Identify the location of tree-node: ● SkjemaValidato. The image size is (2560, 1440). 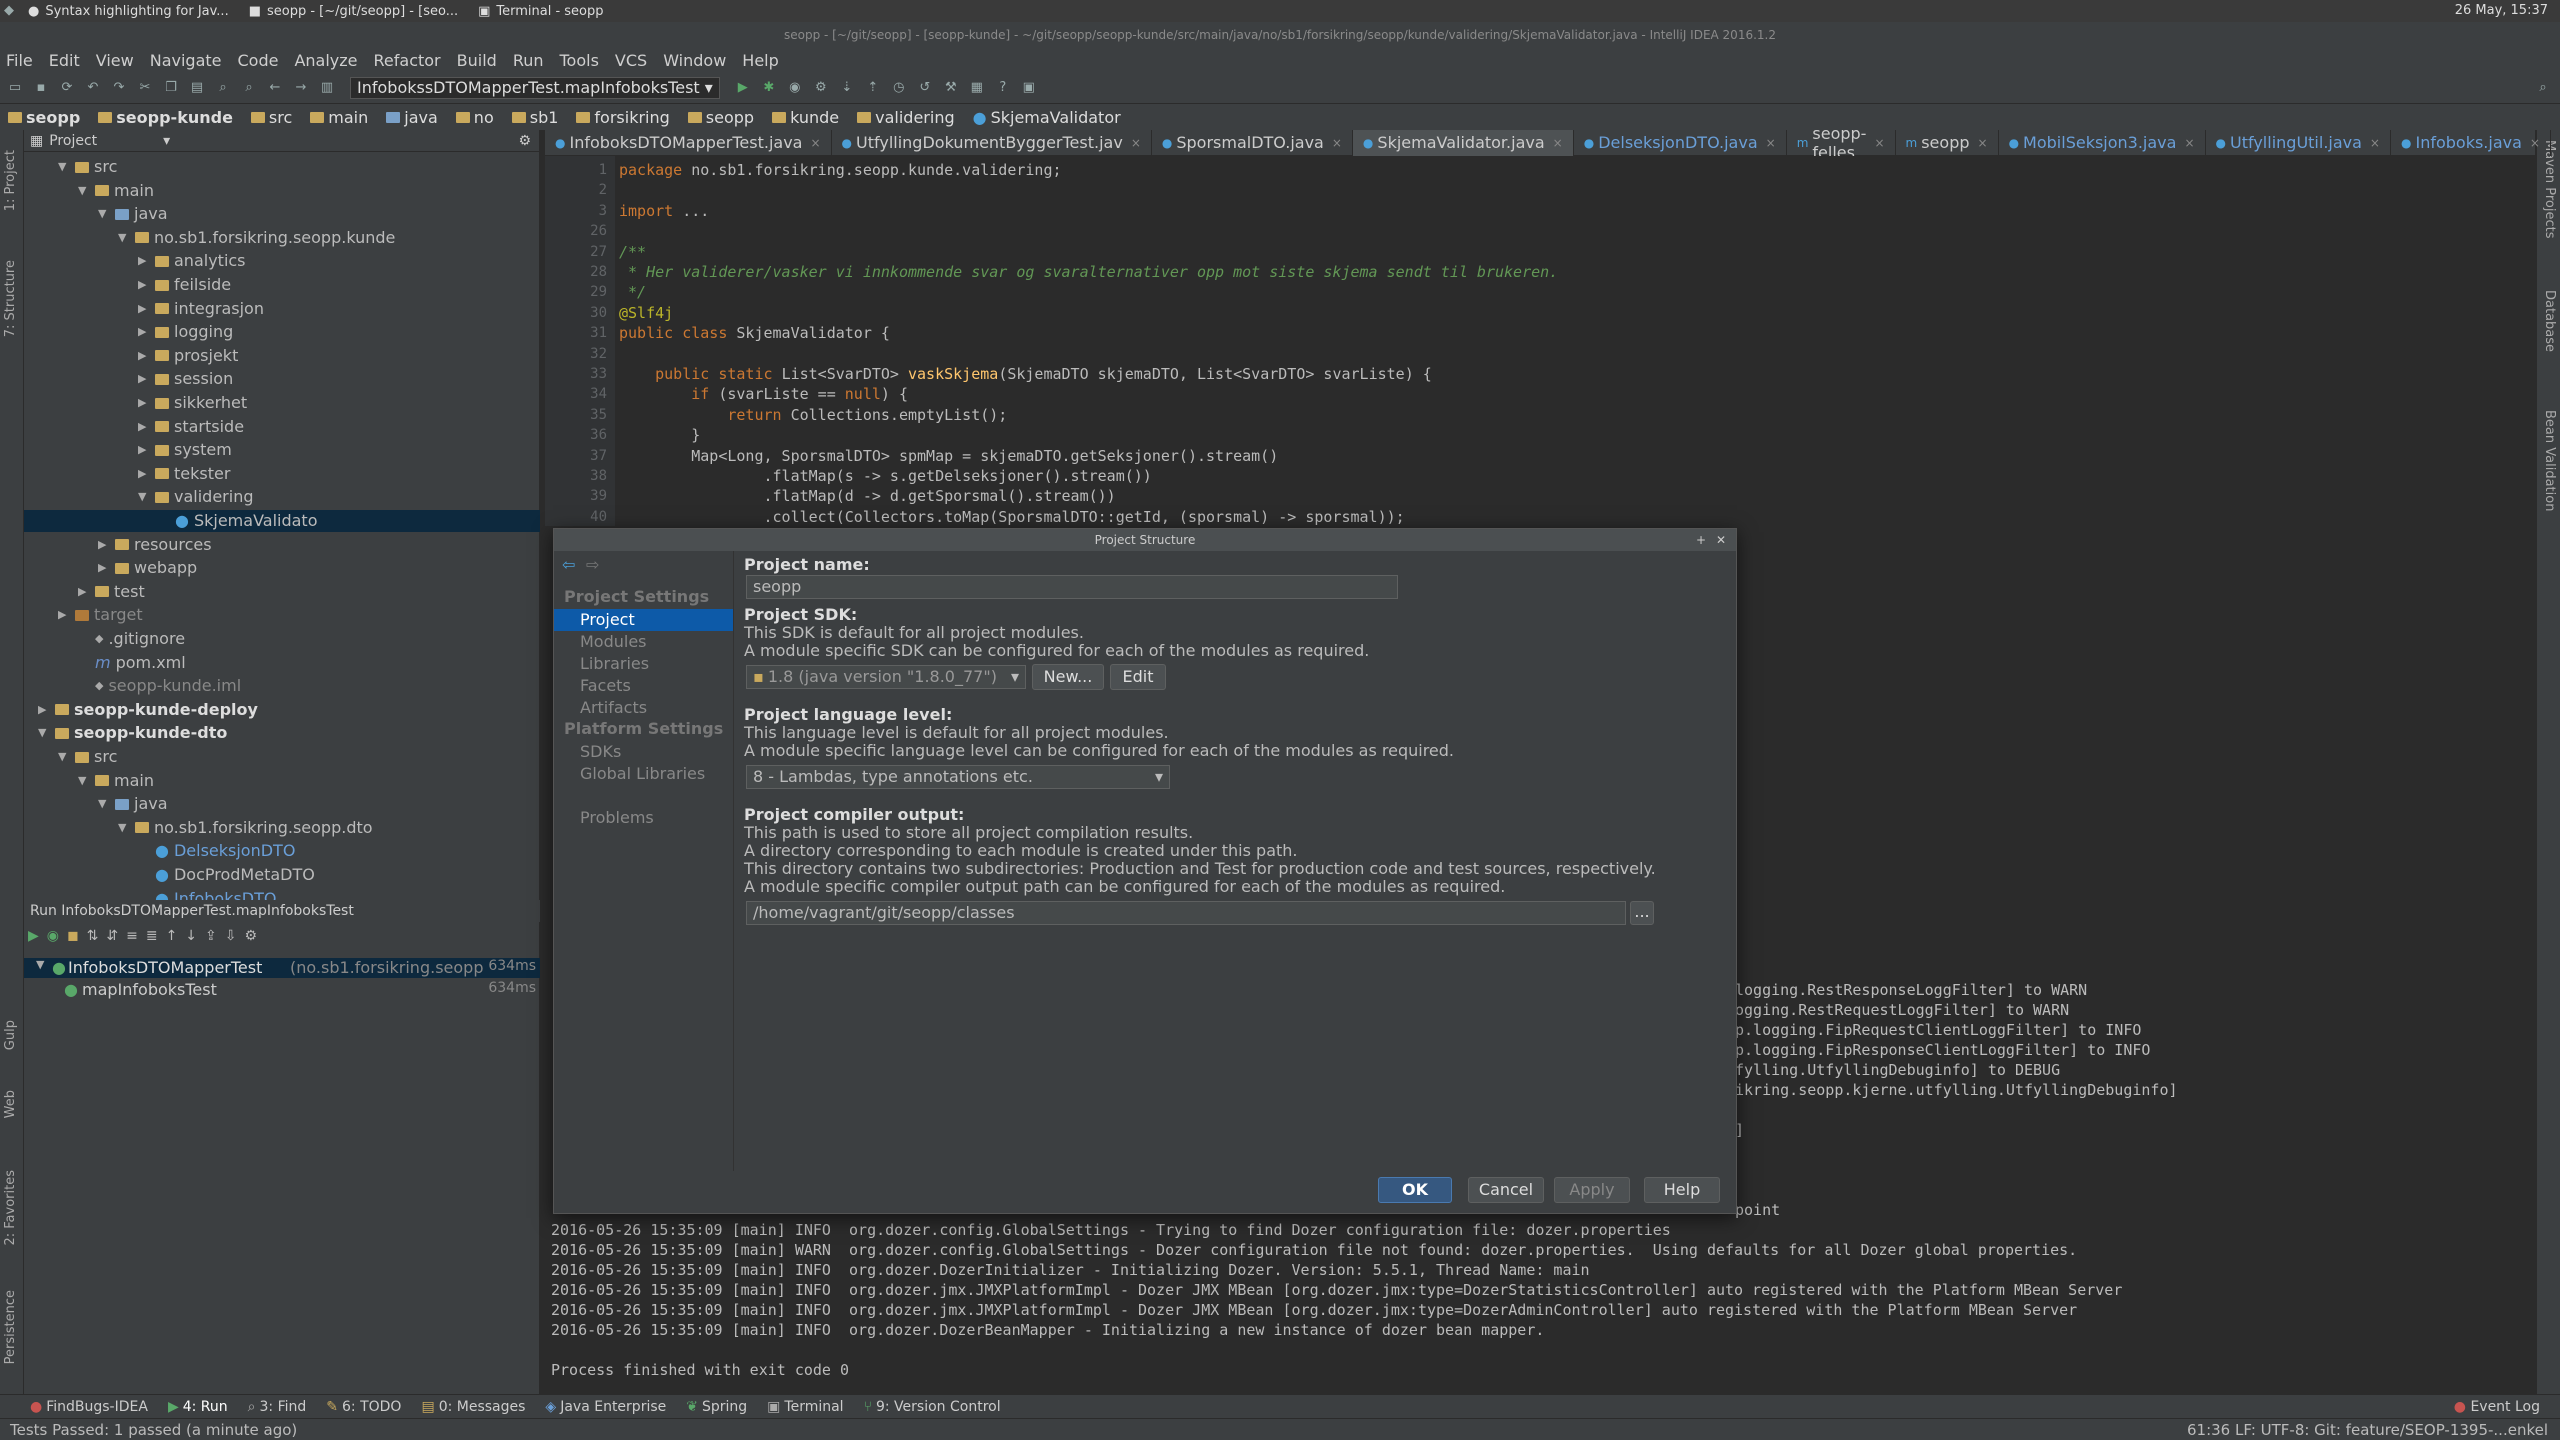
(282, 521).